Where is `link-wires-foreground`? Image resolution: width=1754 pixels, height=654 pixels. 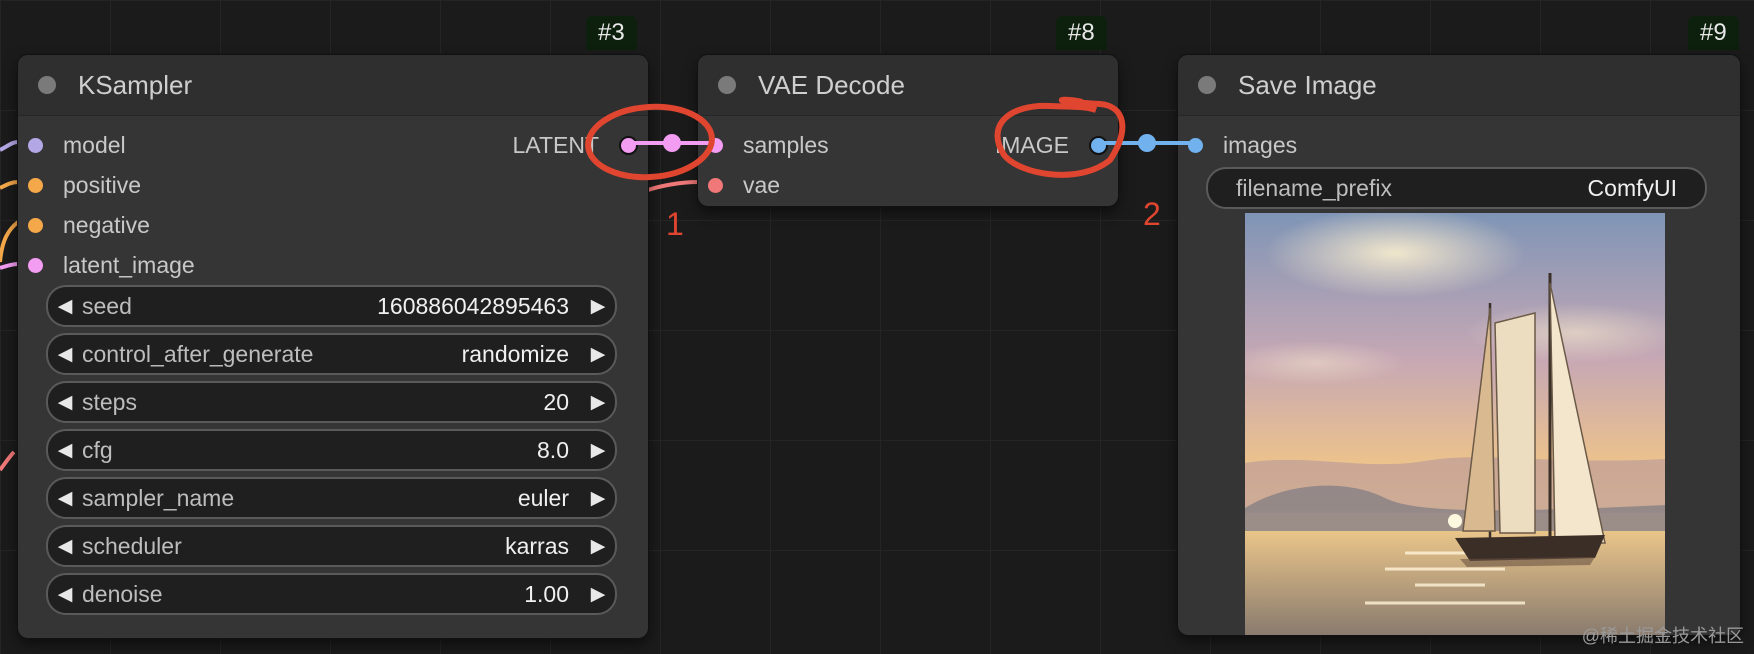
link-wires-foreground is located at coordinates (890, 138).